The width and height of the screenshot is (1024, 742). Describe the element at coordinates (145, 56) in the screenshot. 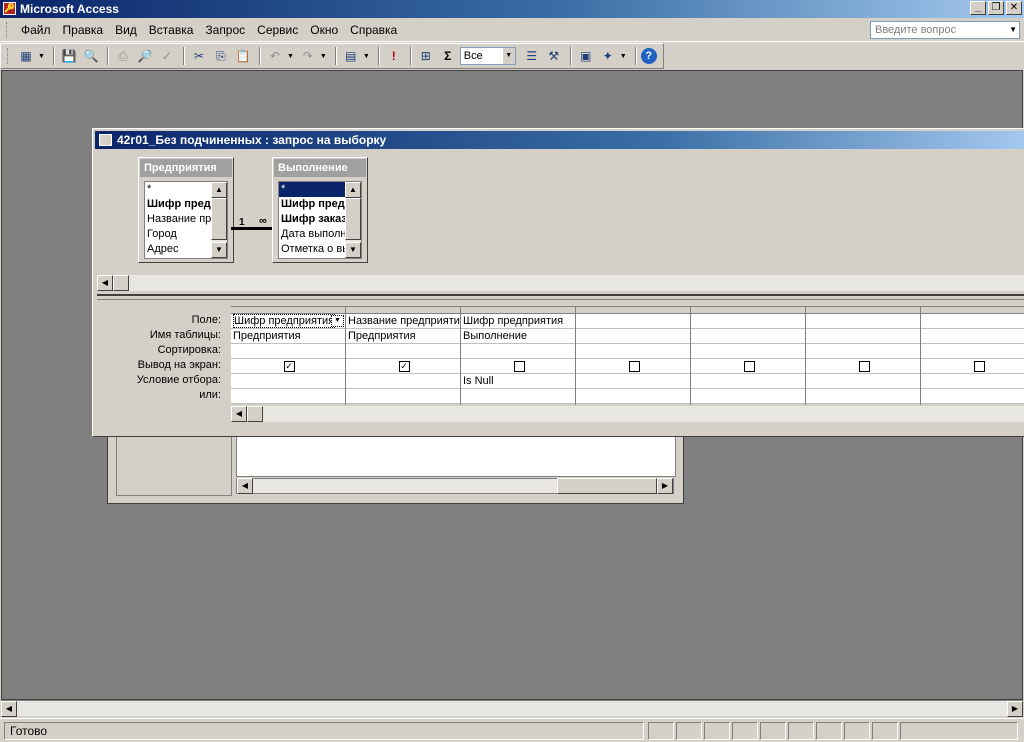

I see `print-preview-icon: 🔎` at that location.